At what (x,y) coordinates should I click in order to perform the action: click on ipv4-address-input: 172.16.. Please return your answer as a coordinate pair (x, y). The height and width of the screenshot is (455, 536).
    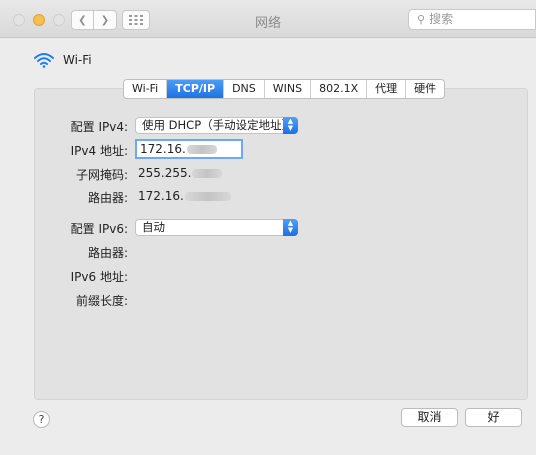
    Looking at the image, I should click on (189, 149).